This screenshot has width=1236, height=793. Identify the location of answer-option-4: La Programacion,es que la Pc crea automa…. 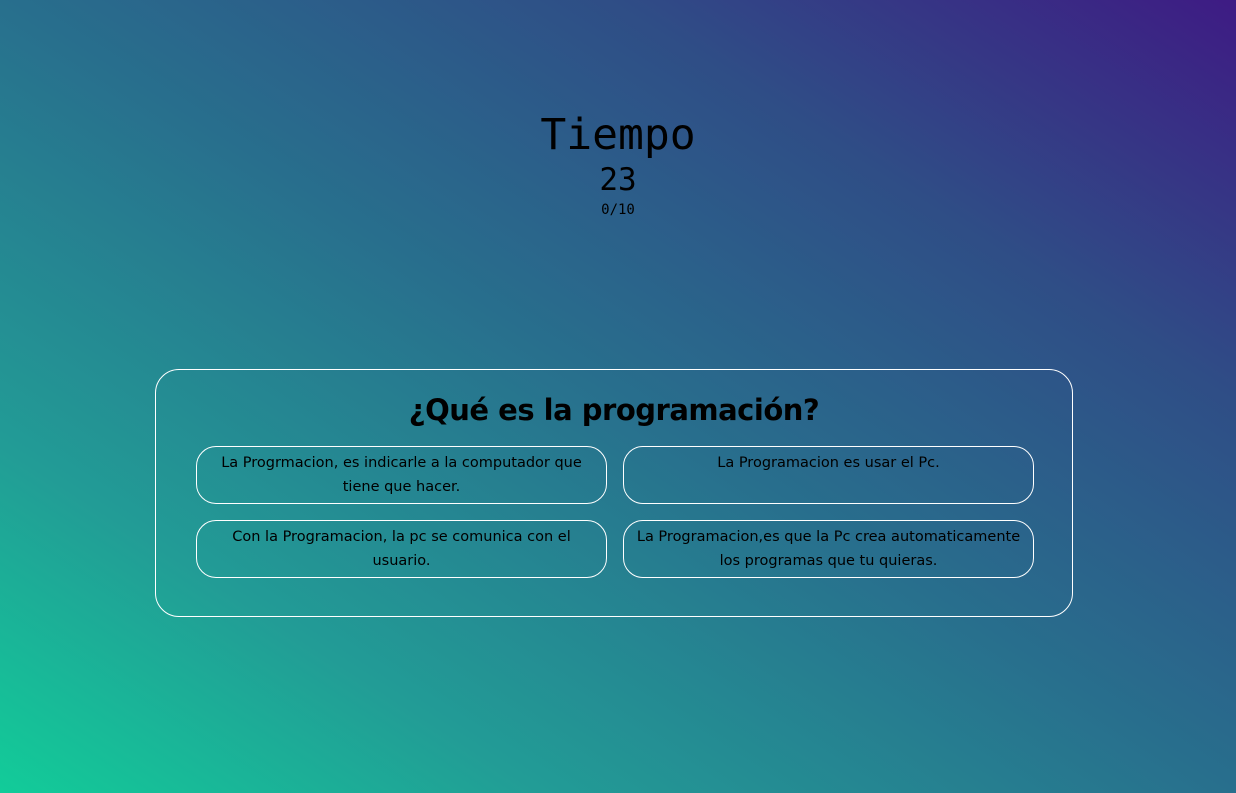
(828, 549).